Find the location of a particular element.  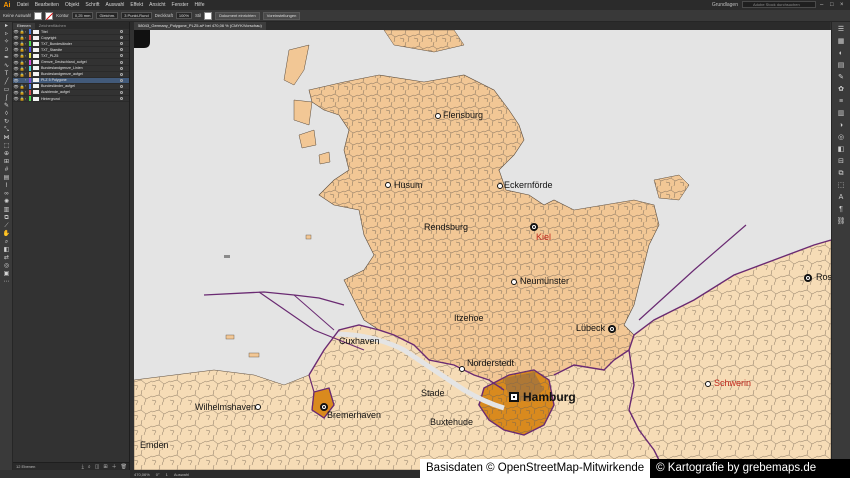

clipping-mask-icon: ◫ is located at coordinates (97, 467).